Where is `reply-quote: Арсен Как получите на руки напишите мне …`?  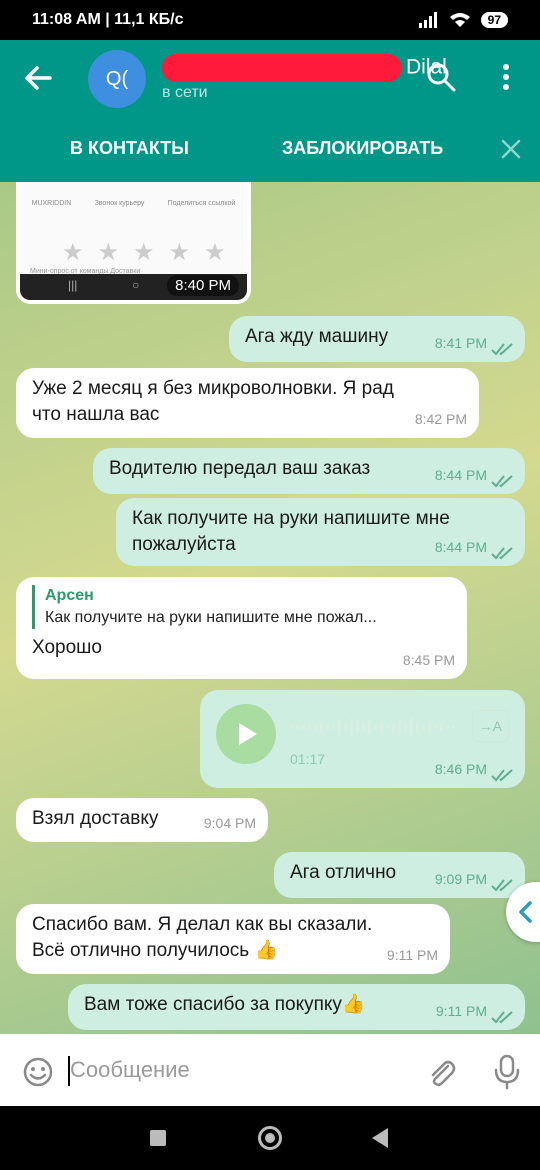
reply-quote: Арсен Как получите на руки напишите мне … is located at coordinates (241, 607).